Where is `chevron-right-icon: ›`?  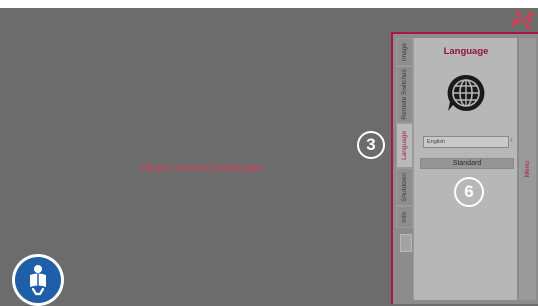 chevron-right-icon: › is located at coordinates (511, 139).